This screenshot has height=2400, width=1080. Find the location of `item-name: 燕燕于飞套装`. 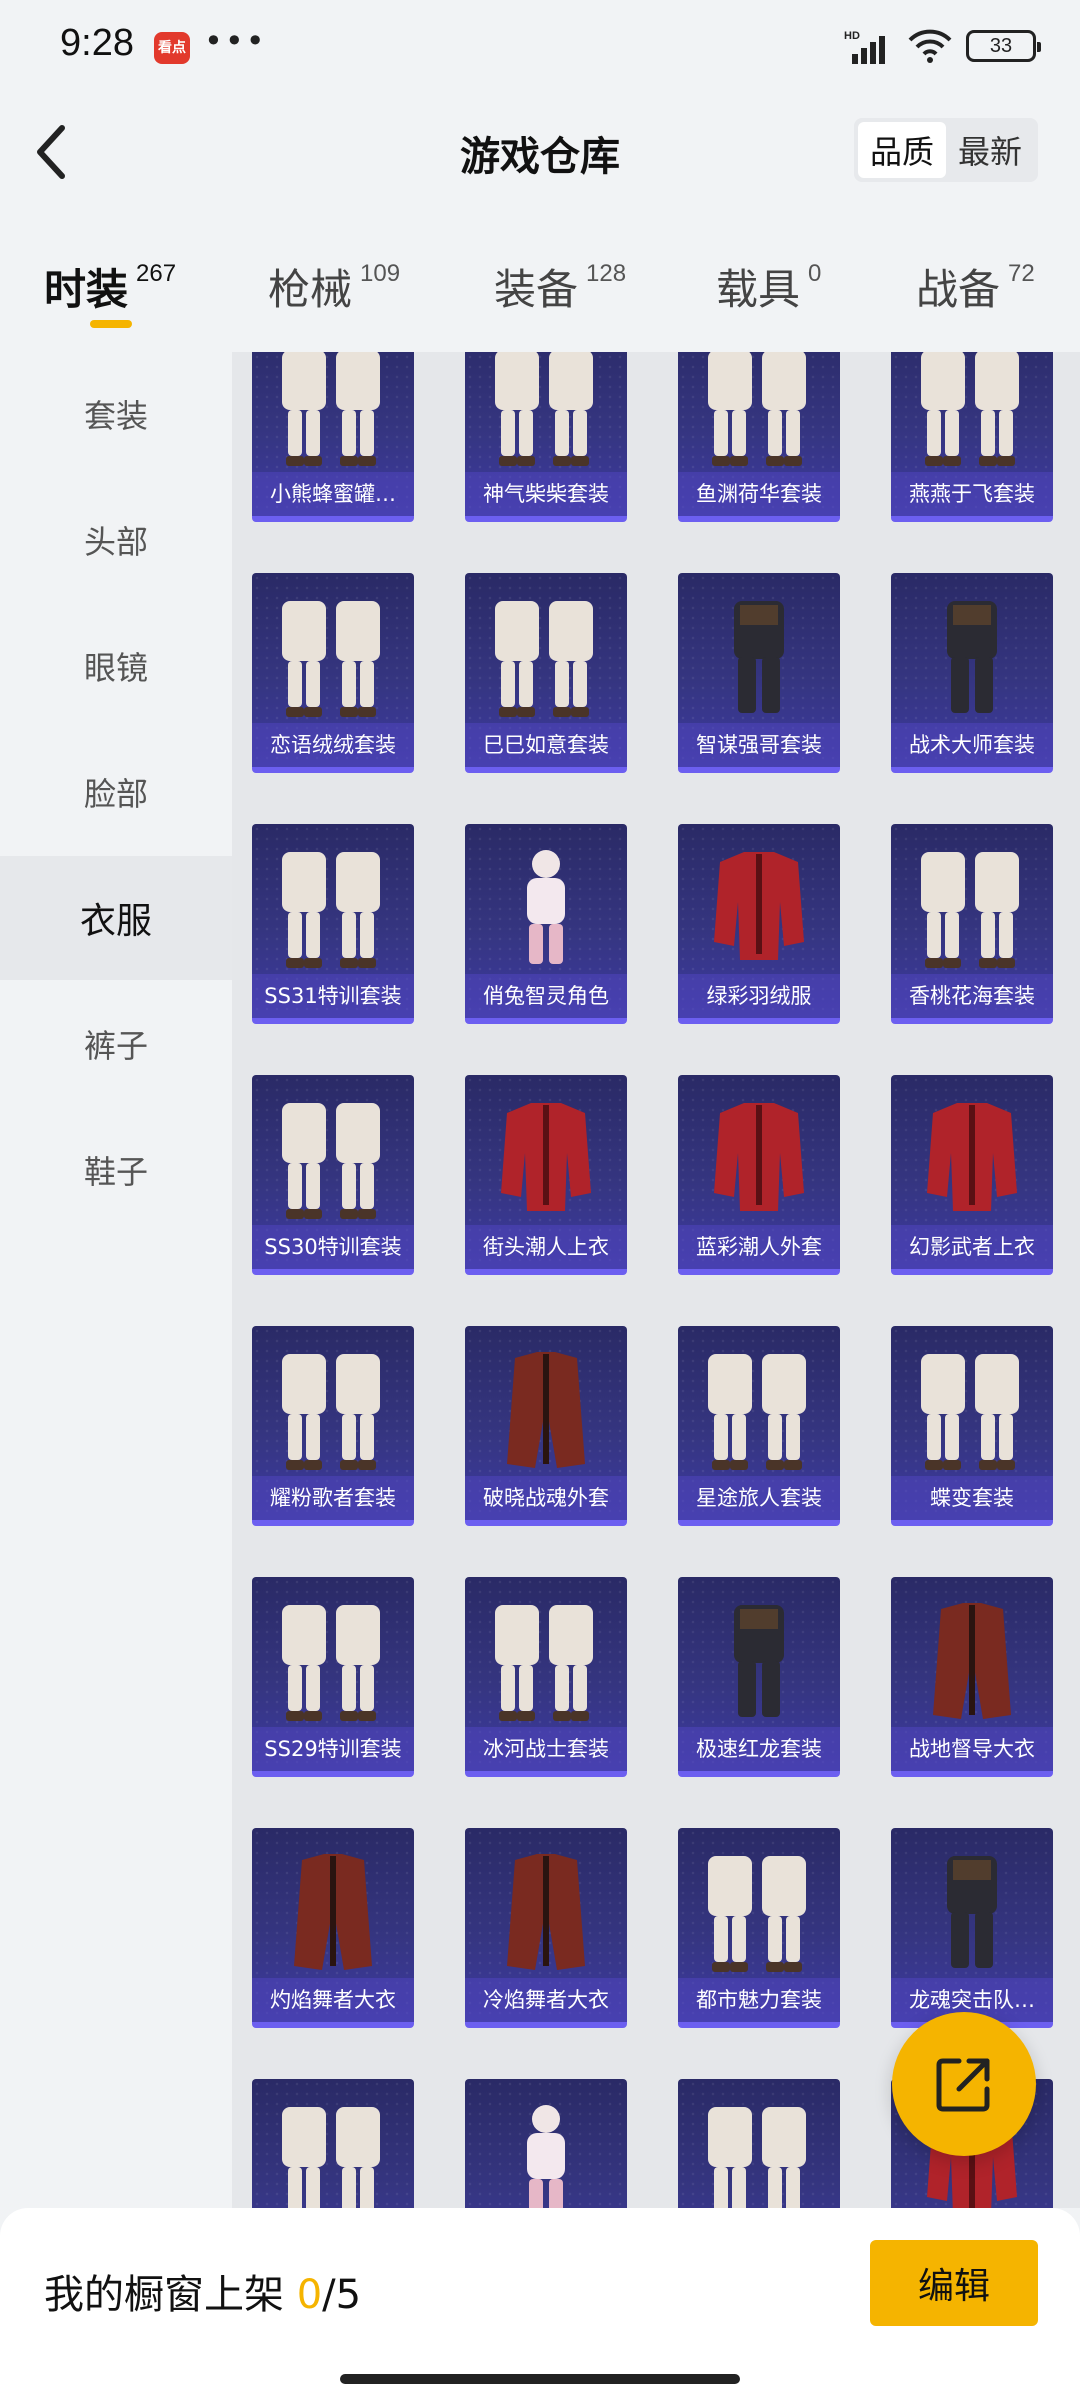

item-name: 燕燕于飞套装 is located at coordinates (972, 494).